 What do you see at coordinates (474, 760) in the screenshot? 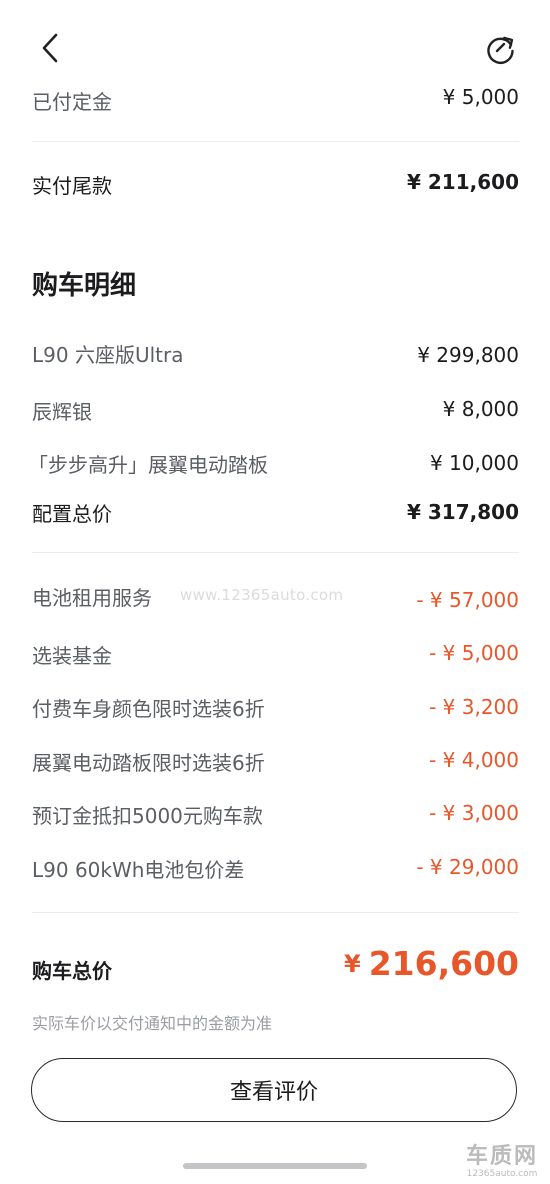
I see `discount-value: - ¥ 4,000` at bounding box center [474, 760].